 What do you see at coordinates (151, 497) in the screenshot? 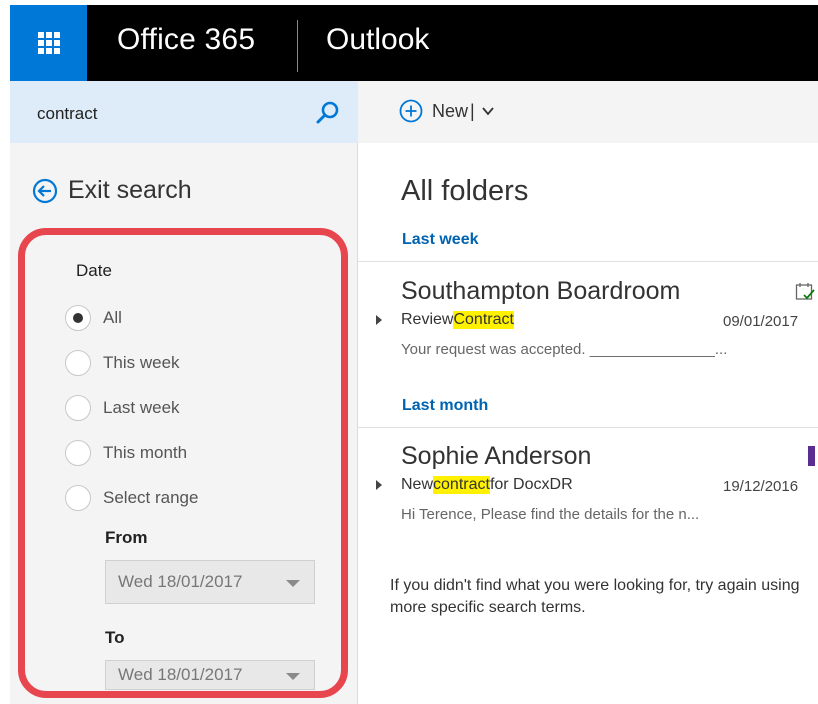
I see `date-option-label: Select range` at bounding box center [151, 497].